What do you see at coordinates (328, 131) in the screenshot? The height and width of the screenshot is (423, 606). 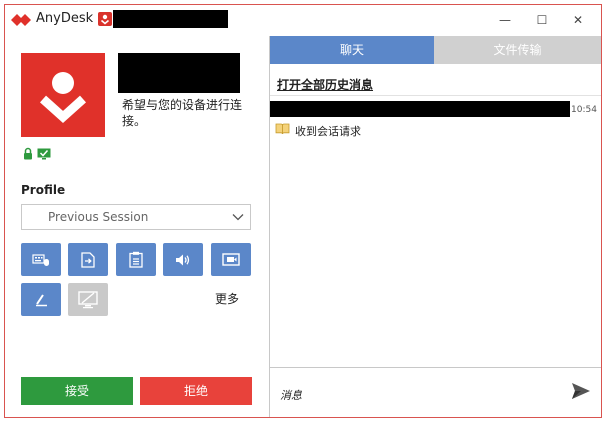 I see `session-request-message: 收到会话请求` at bounding box center [328, 131].